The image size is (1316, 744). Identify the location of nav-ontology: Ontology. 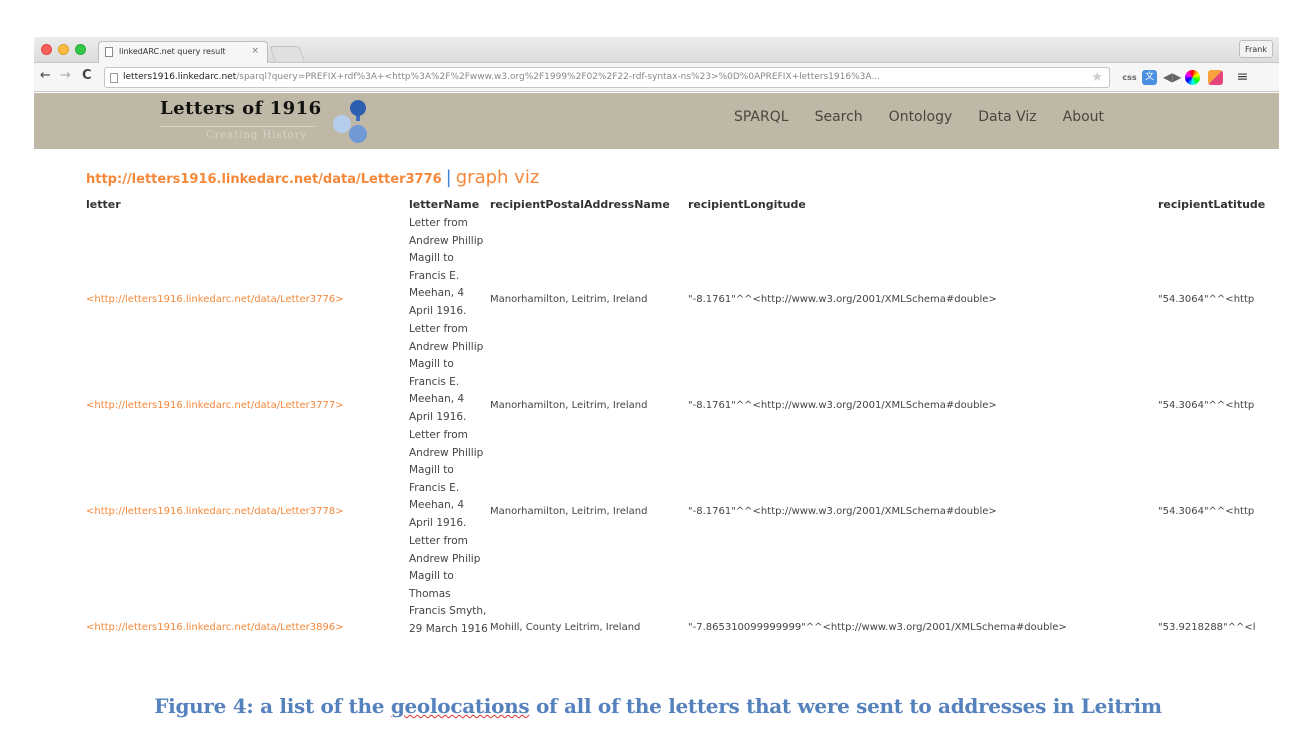
(921, 117).